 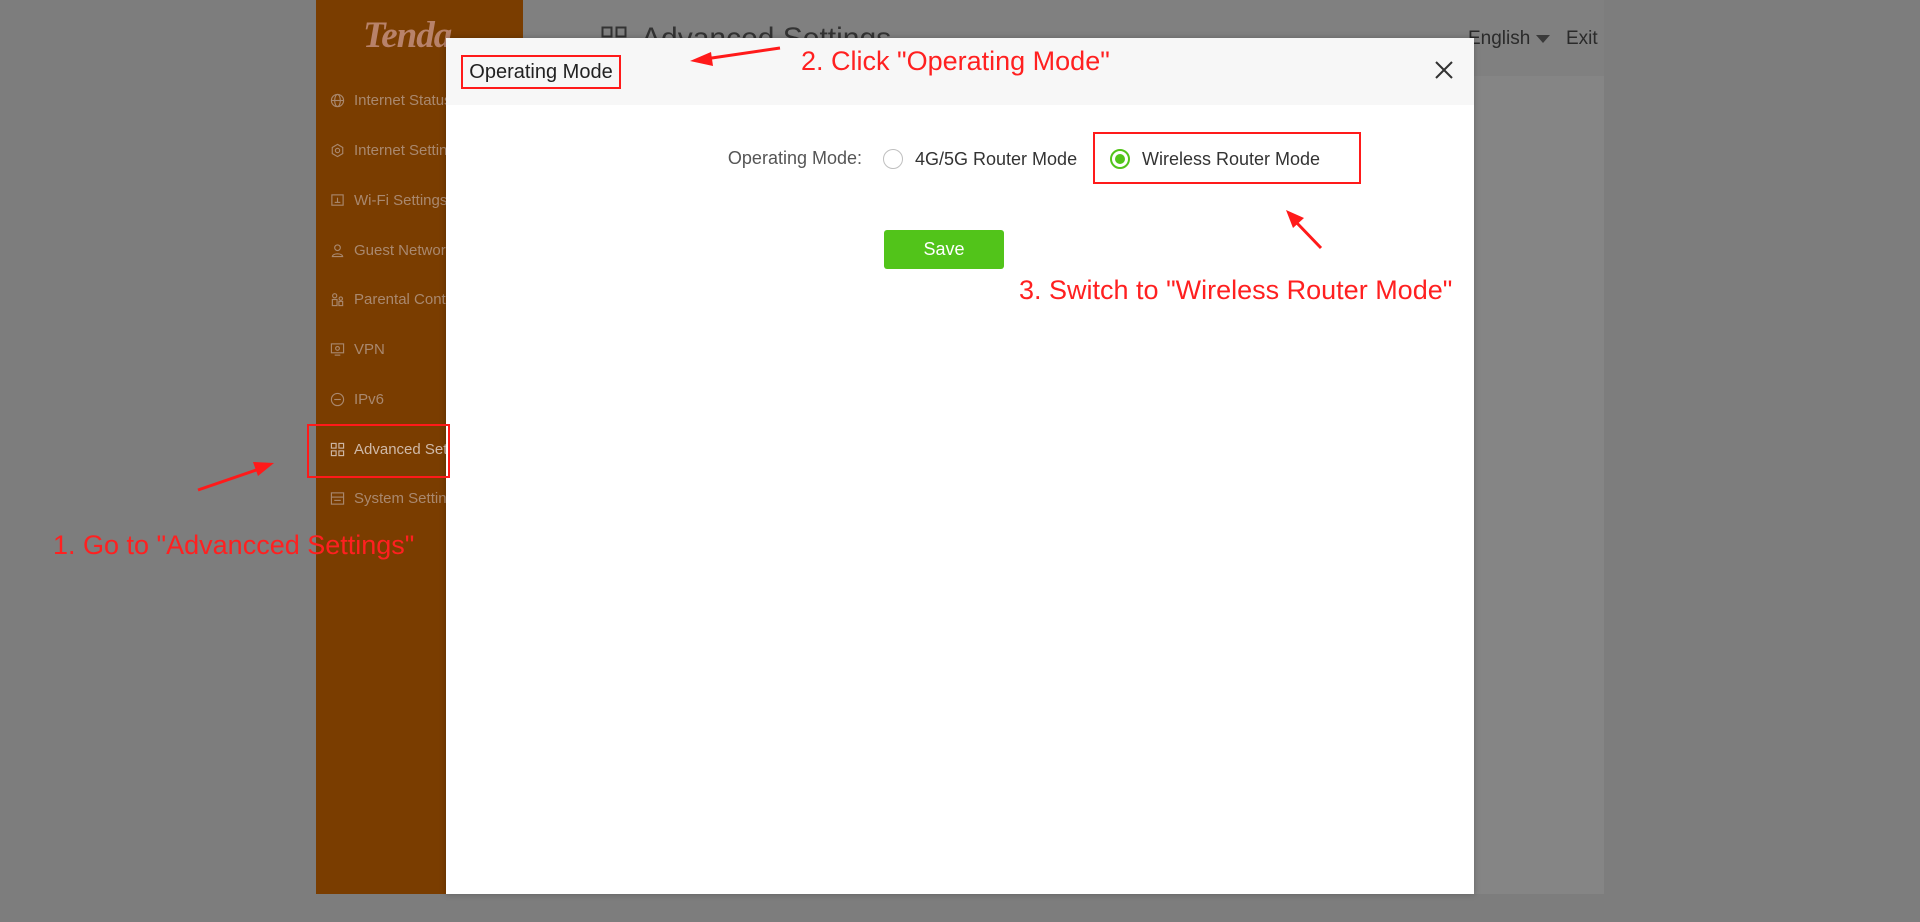 I want to click on sidebar-item-label: Wi-Fi Settings, so click(x=401, y=200).